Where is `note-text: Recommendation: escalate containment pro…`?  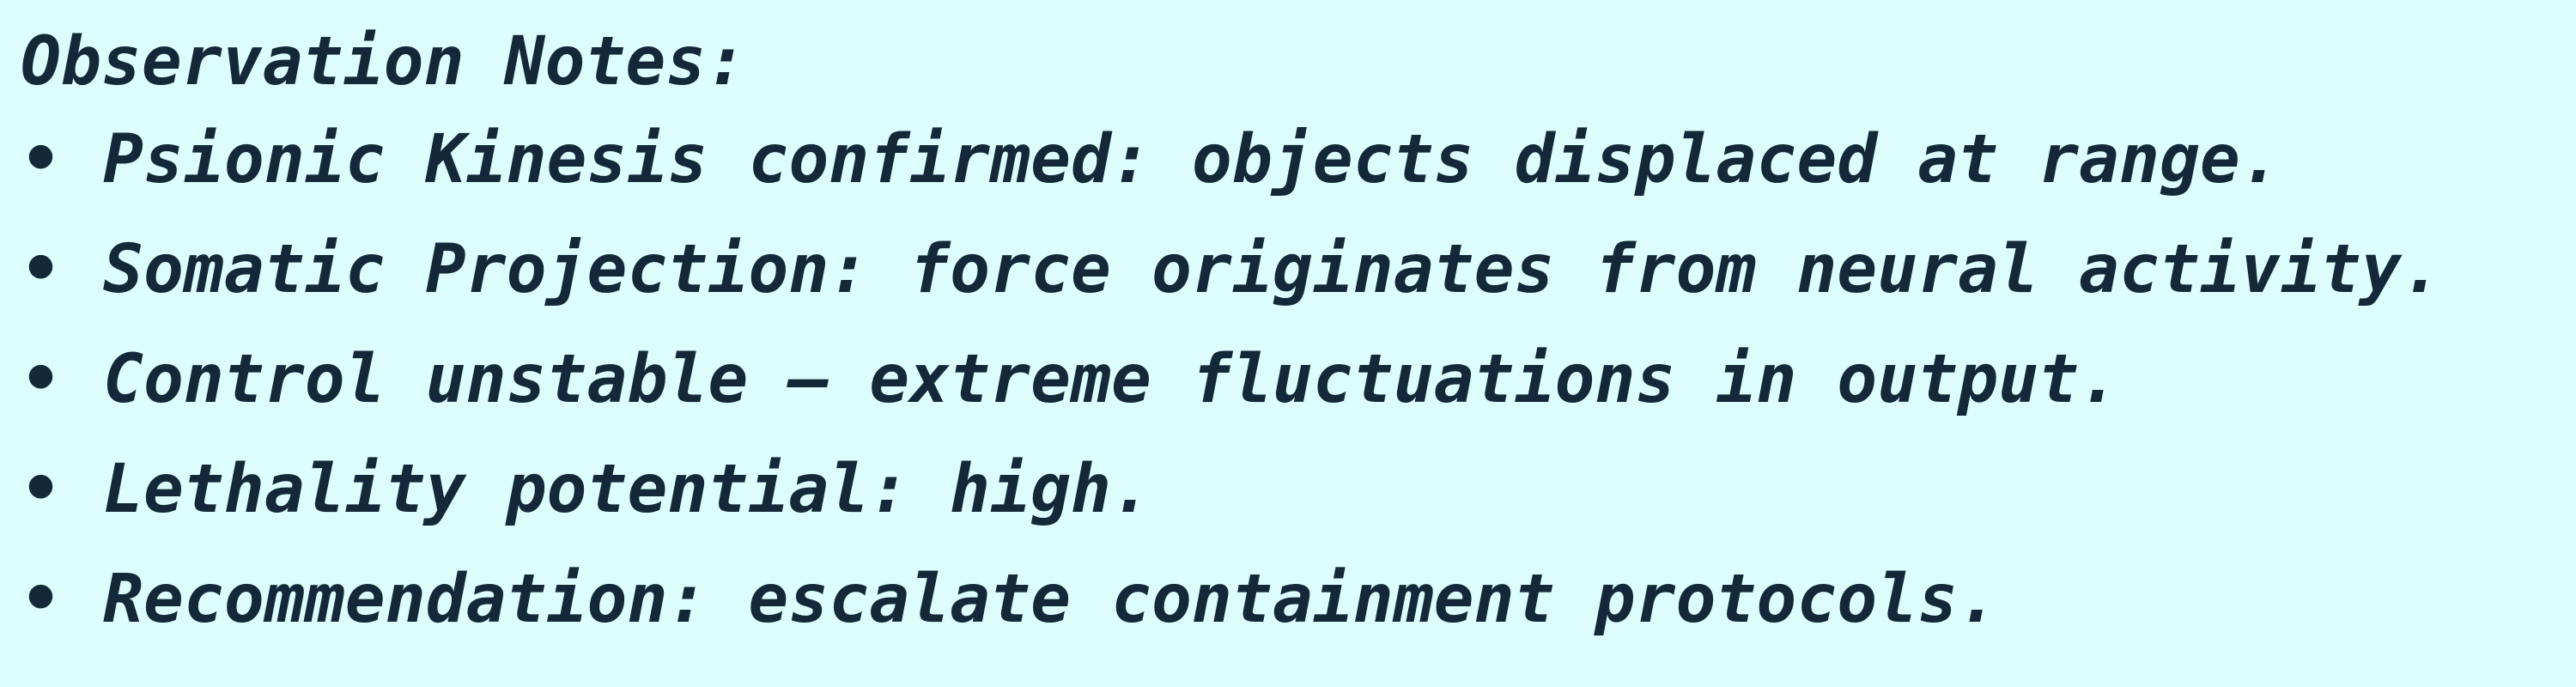 note-text: Recommendation: escalate containment pro… is located at coordinates (1051, 599).